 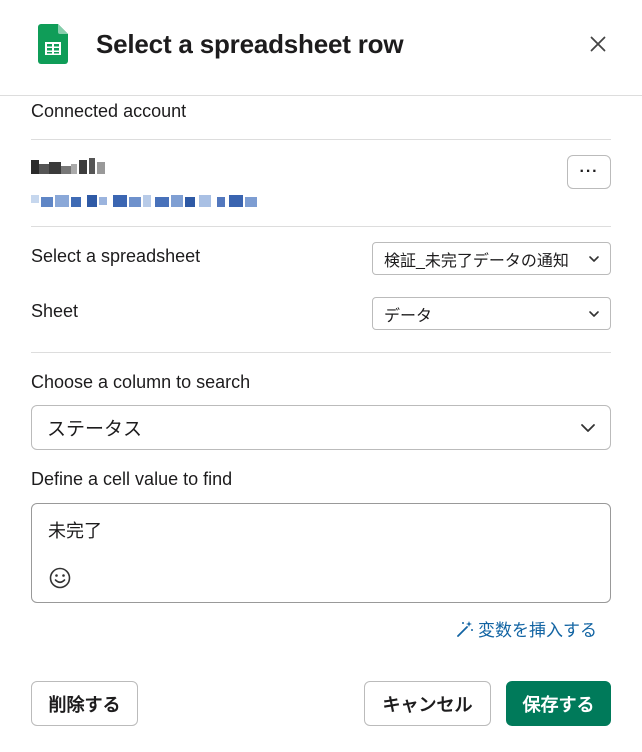 What do you see at coordinates (95, 429) in the screenshot?
I see `column-select-value: ステータス` at bounding box center [95, 429].